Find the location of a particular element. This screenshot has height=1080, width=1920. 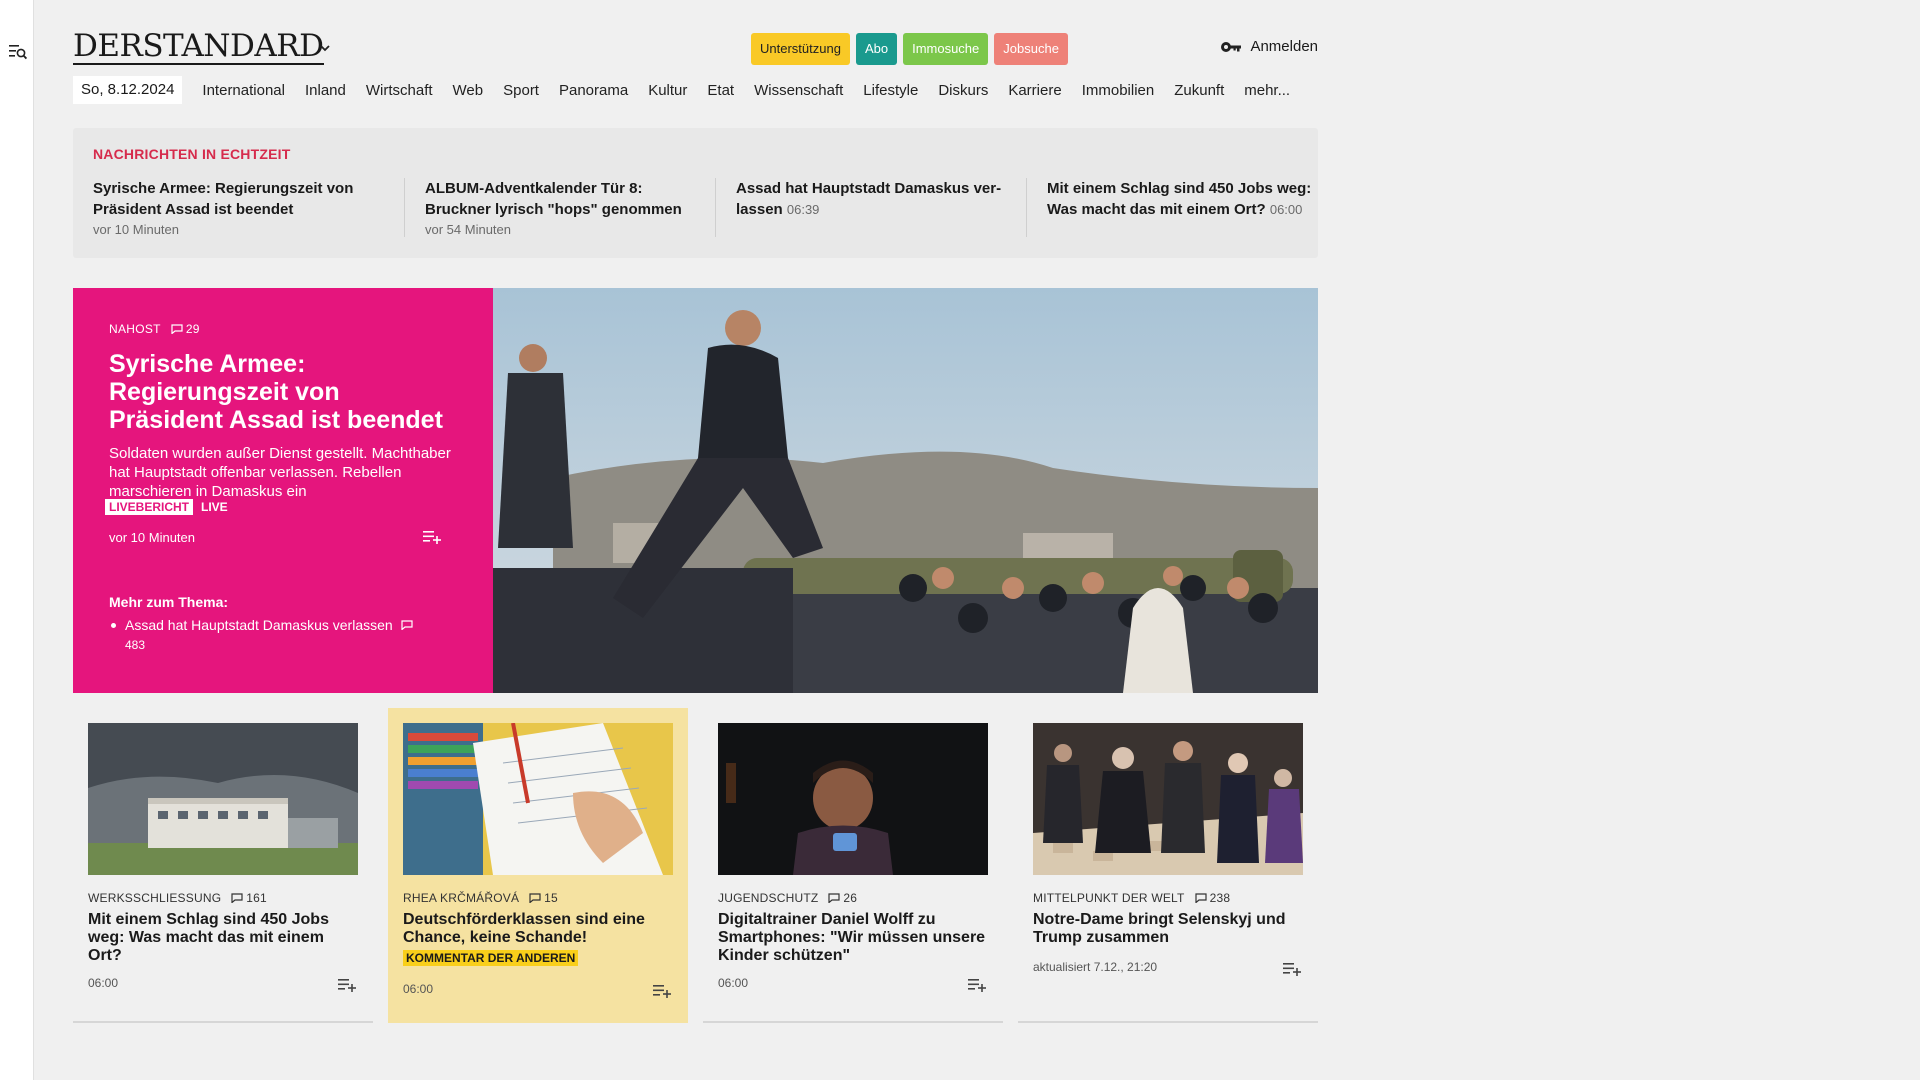

factory-photo is located at coordinates (223, 799).